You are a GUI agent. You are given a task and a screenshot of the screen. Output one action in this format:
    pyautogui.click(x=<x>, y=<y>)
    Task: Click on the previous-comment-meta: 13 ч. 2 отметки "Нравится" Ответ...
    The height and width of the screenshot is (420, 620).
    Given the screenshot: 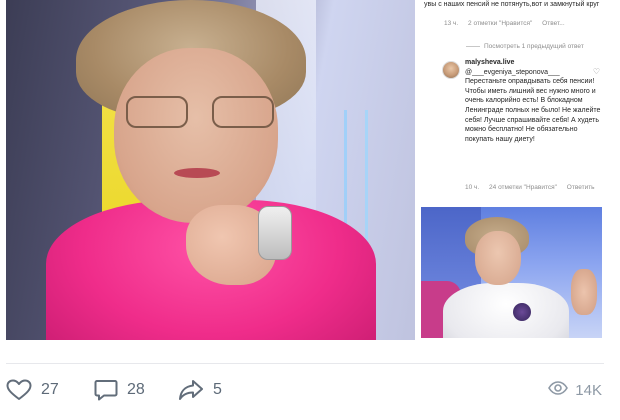 What is the action you would take?
    pyautogui.click(x=508, y=23)
    